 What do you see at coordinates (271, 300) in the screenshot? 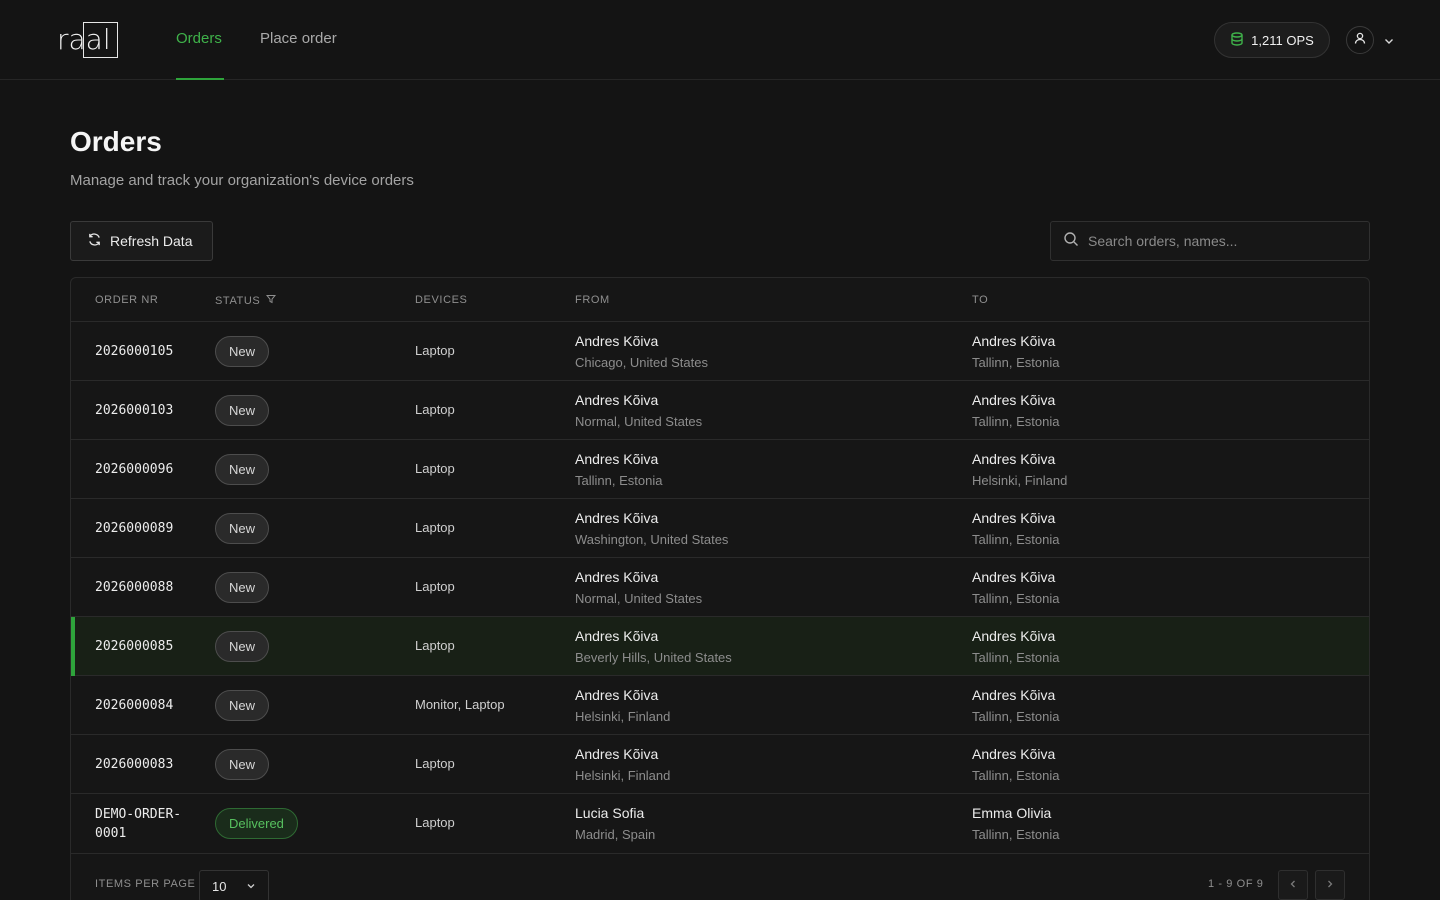
I see `filter-icon` at bounding box center [271, 300].